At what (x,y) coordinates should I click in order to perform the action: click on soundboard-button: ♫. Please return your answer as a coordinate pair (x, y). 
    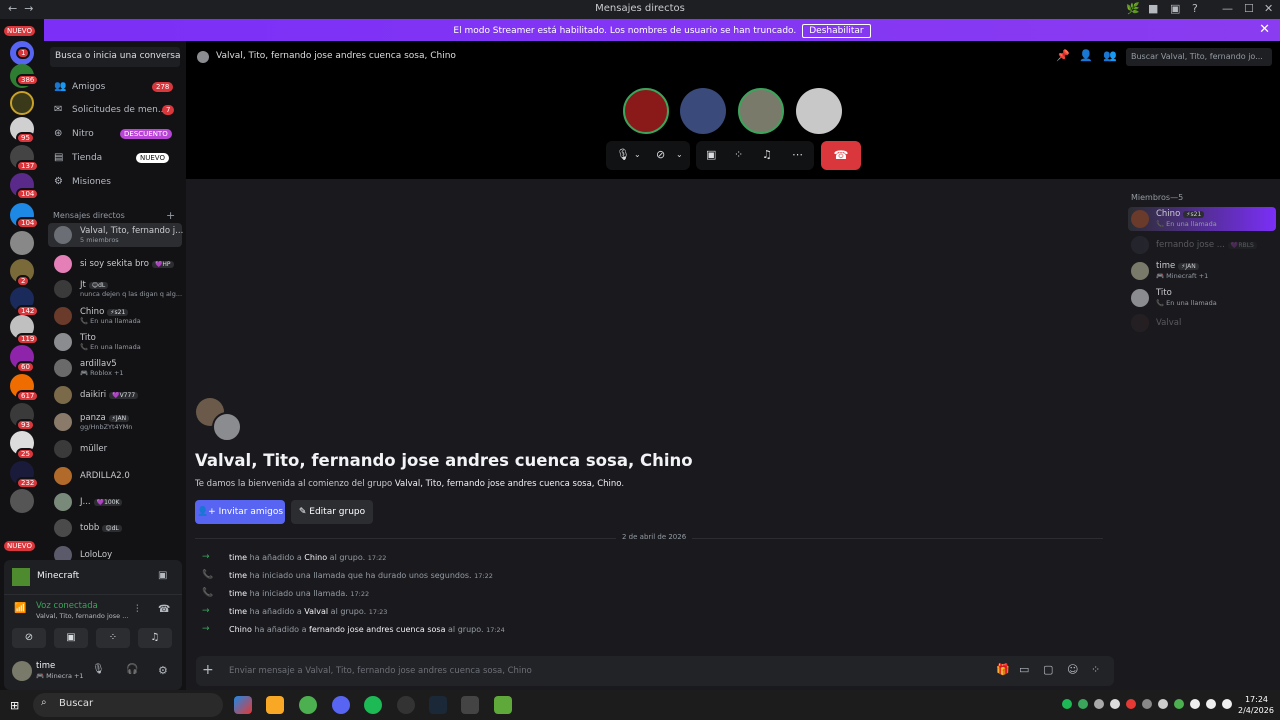
    Looking at the image, I should click on (155, 638).